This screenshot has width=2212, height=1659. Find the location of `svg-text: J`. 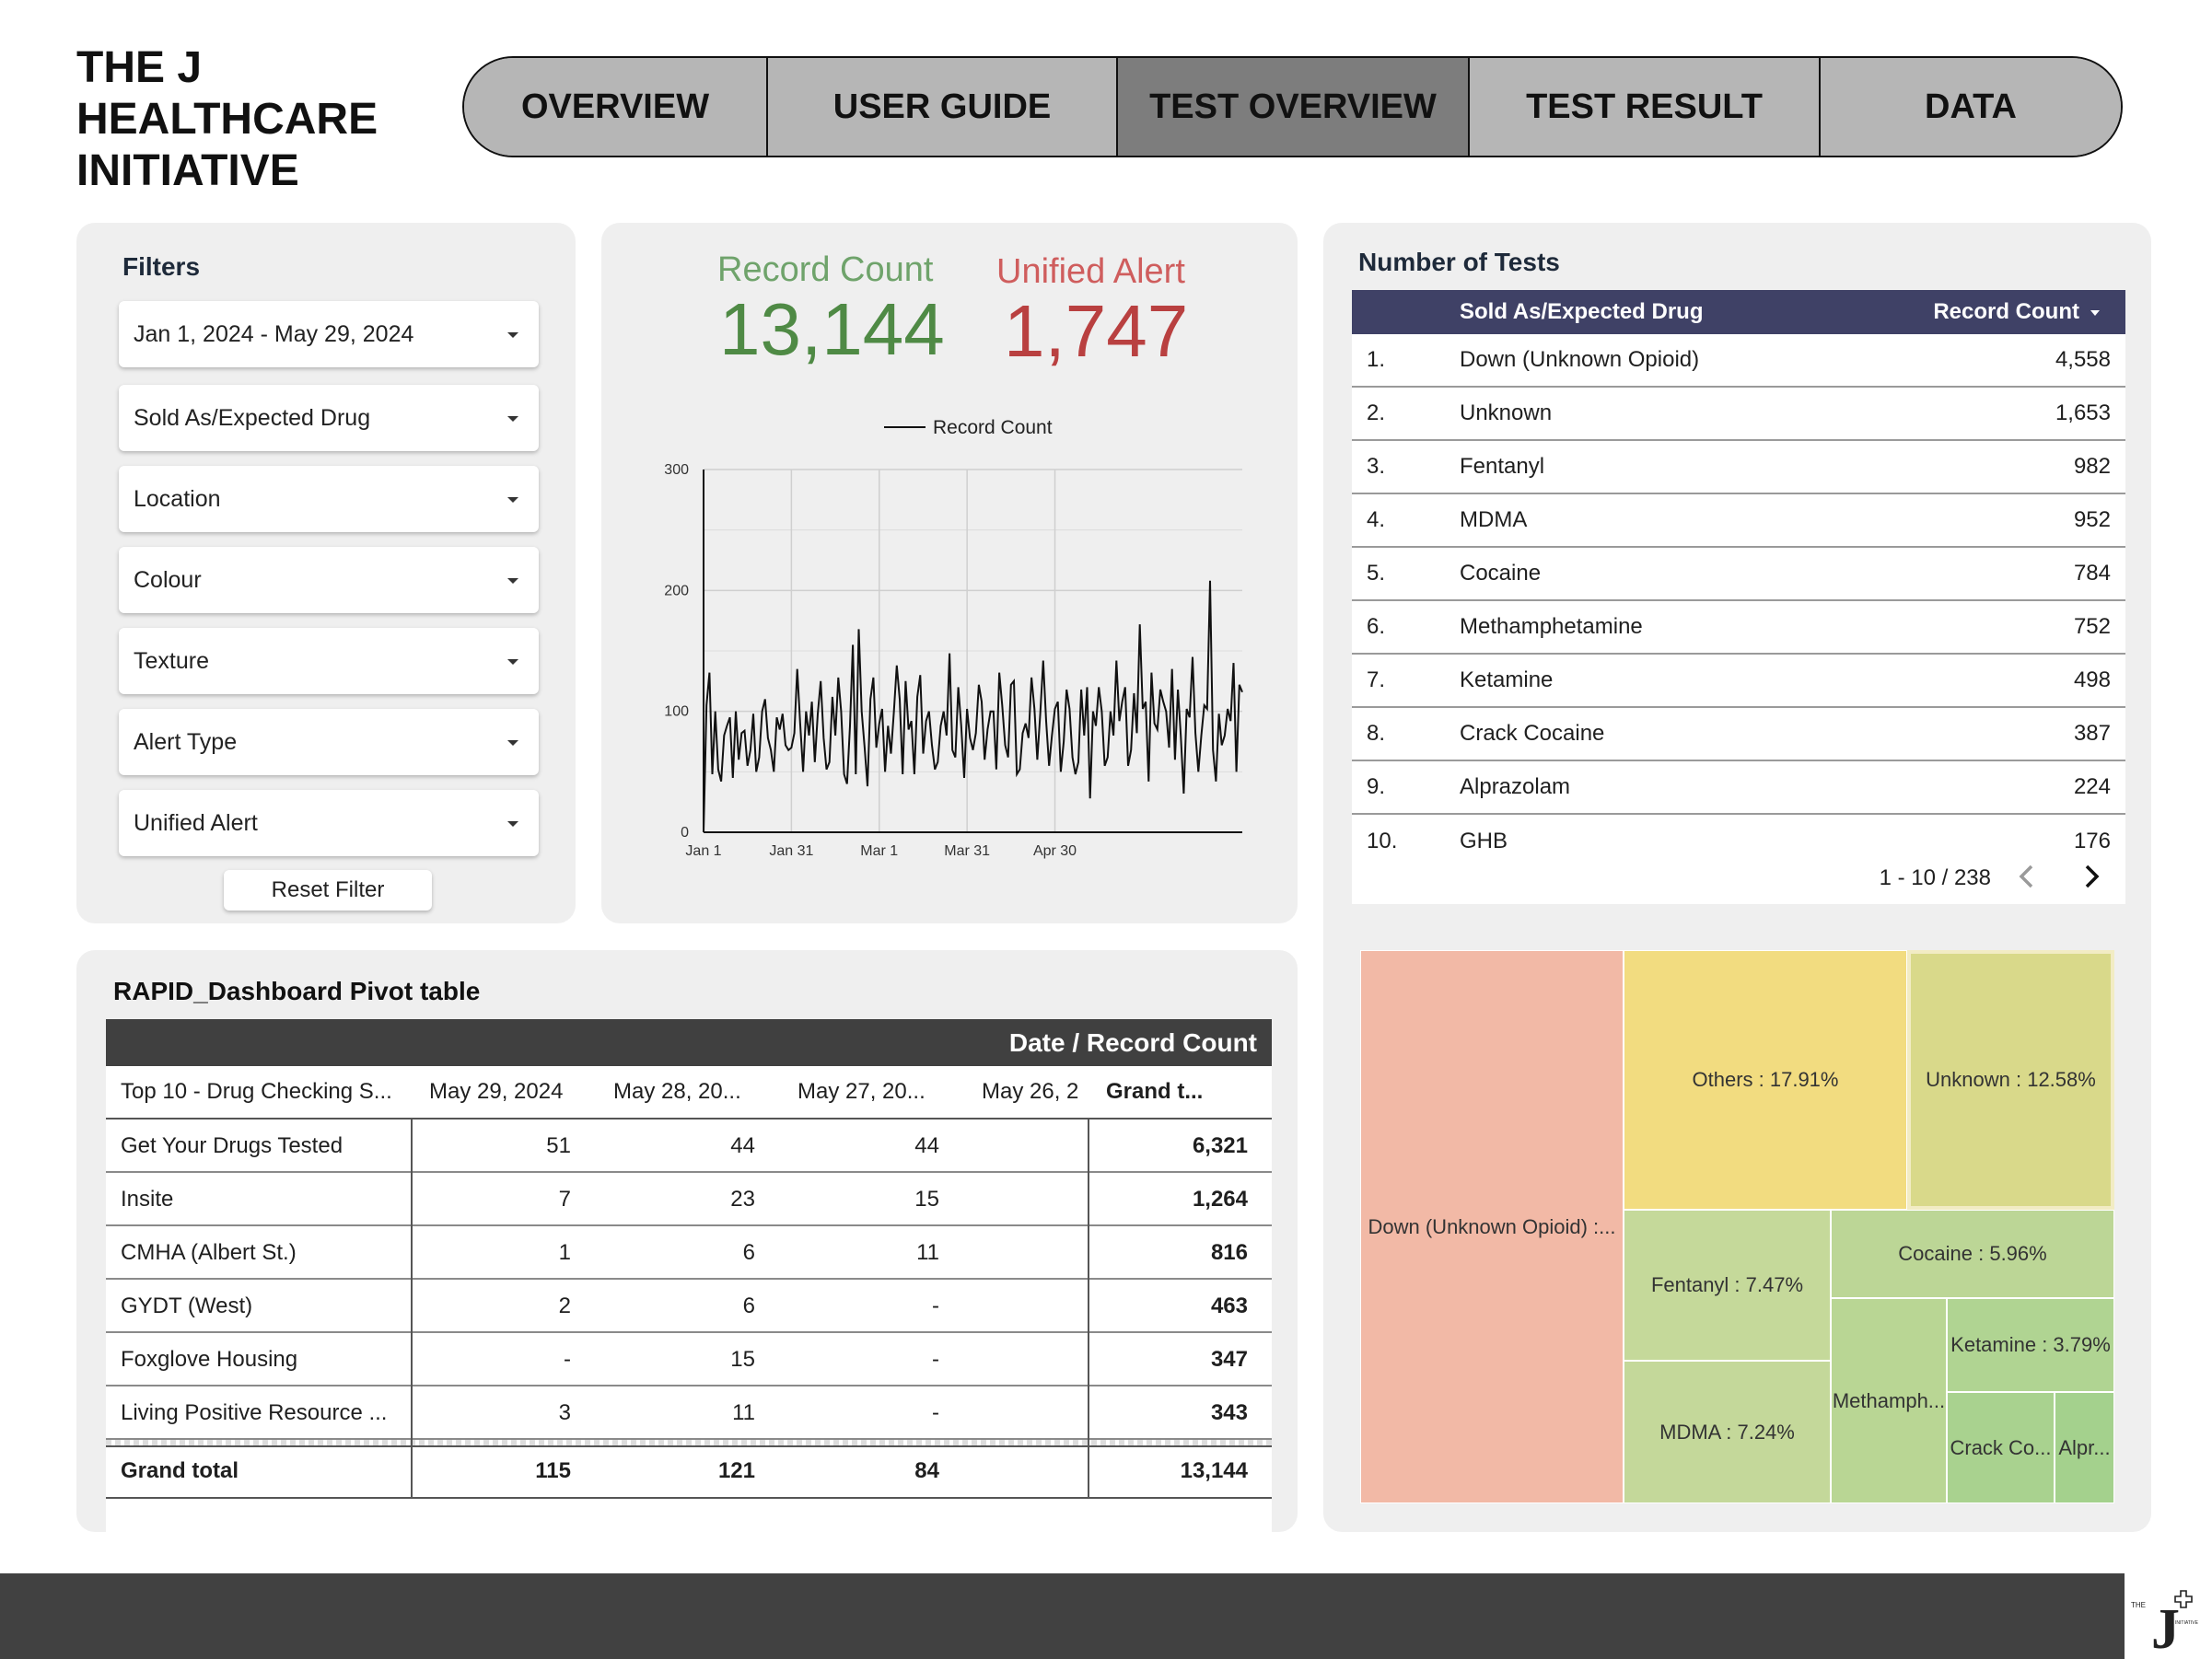

svg-text: J is located at coordinates (2165, 1628).